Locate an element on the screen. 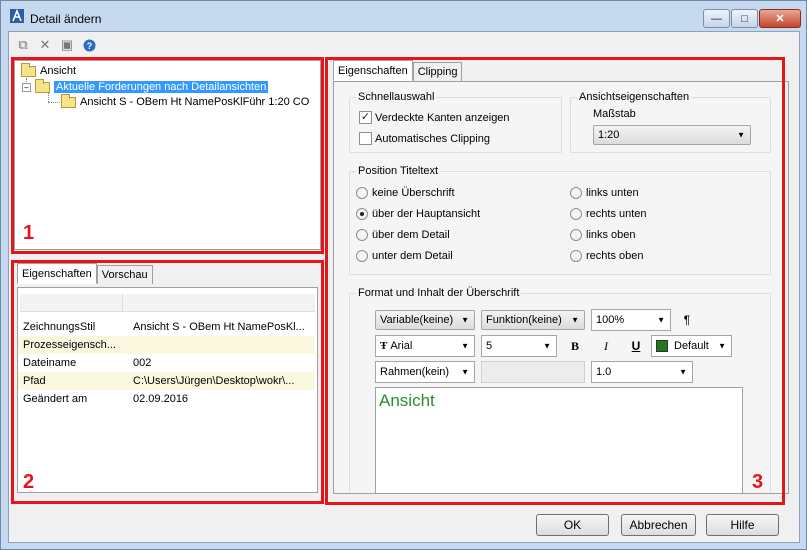 This screenshot has width=807, height=550. app-logo-icon is located at coordinates (17, 15).